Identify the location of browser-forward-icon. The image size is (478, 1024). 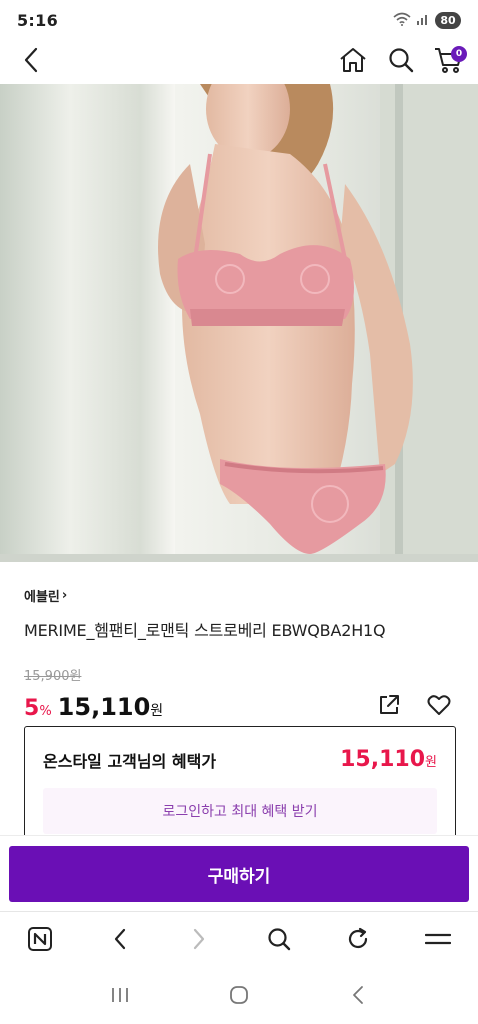
(199, 941).